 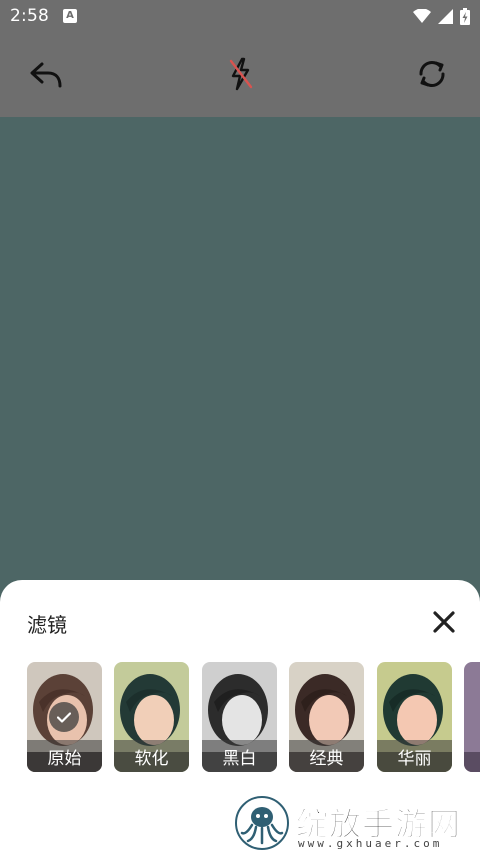 I want to click on filter-label-bar: 经典, so click(x=326, y=756).